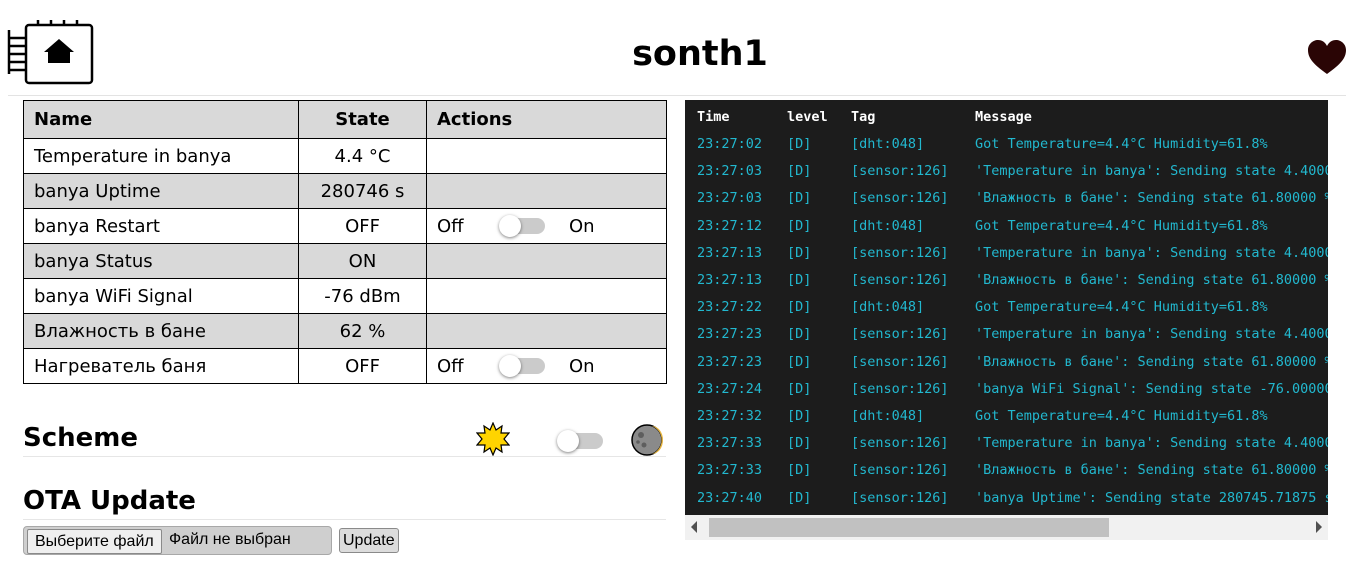 The image size is (1350, 586). What do you see at coordinates (863, 117) in the screenshot?
I see `log-column-tag: Tag` at bounding box center [863, 117].